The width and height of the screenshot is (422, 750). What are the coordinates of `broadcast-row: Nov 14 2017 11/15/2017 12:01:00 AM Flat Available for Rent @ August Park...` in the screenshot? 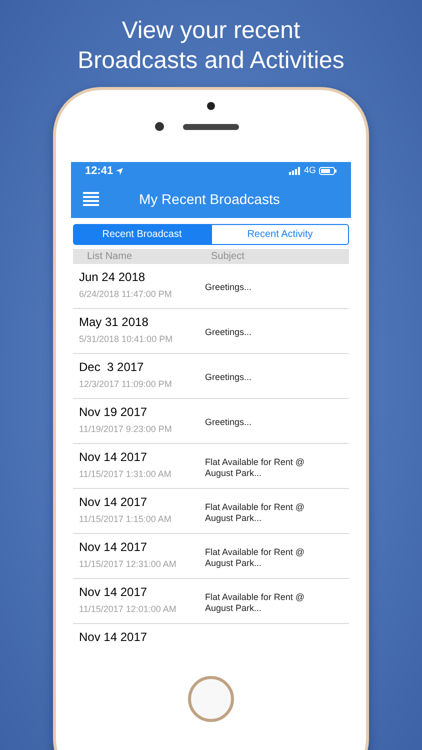 It's located at (211, 601).